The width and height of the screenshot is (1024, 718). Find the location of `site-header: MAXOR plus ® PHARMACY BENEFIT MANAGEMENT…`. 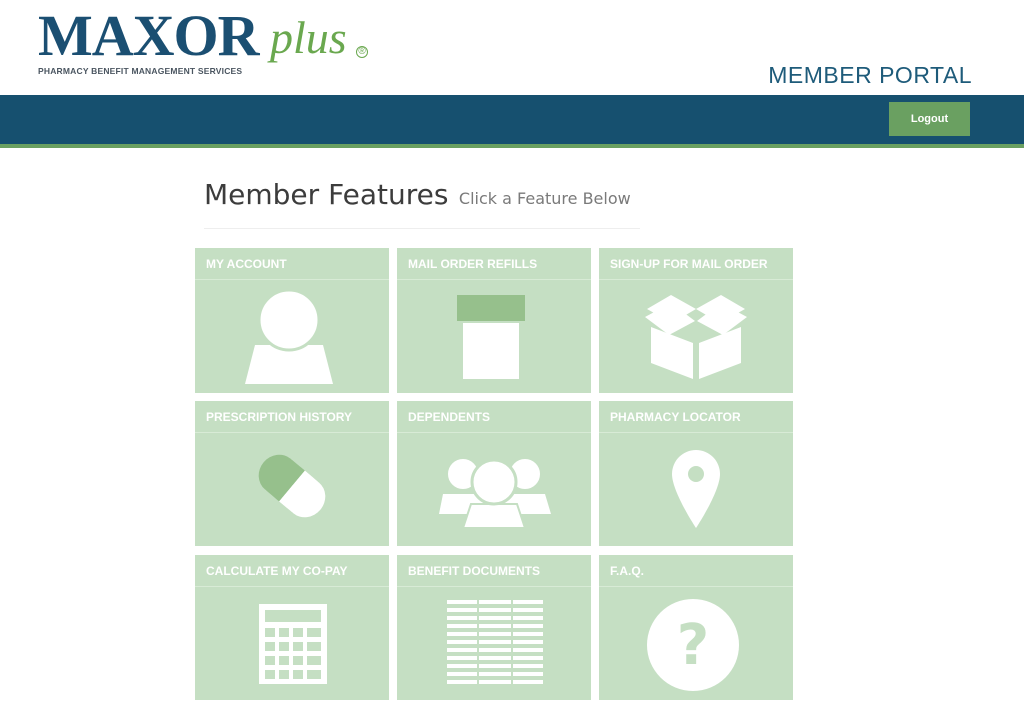

site-header: MAXOR plus ® PHARMACY BENEFIT MANAGEMENT… is located at coordinates (512, 47).